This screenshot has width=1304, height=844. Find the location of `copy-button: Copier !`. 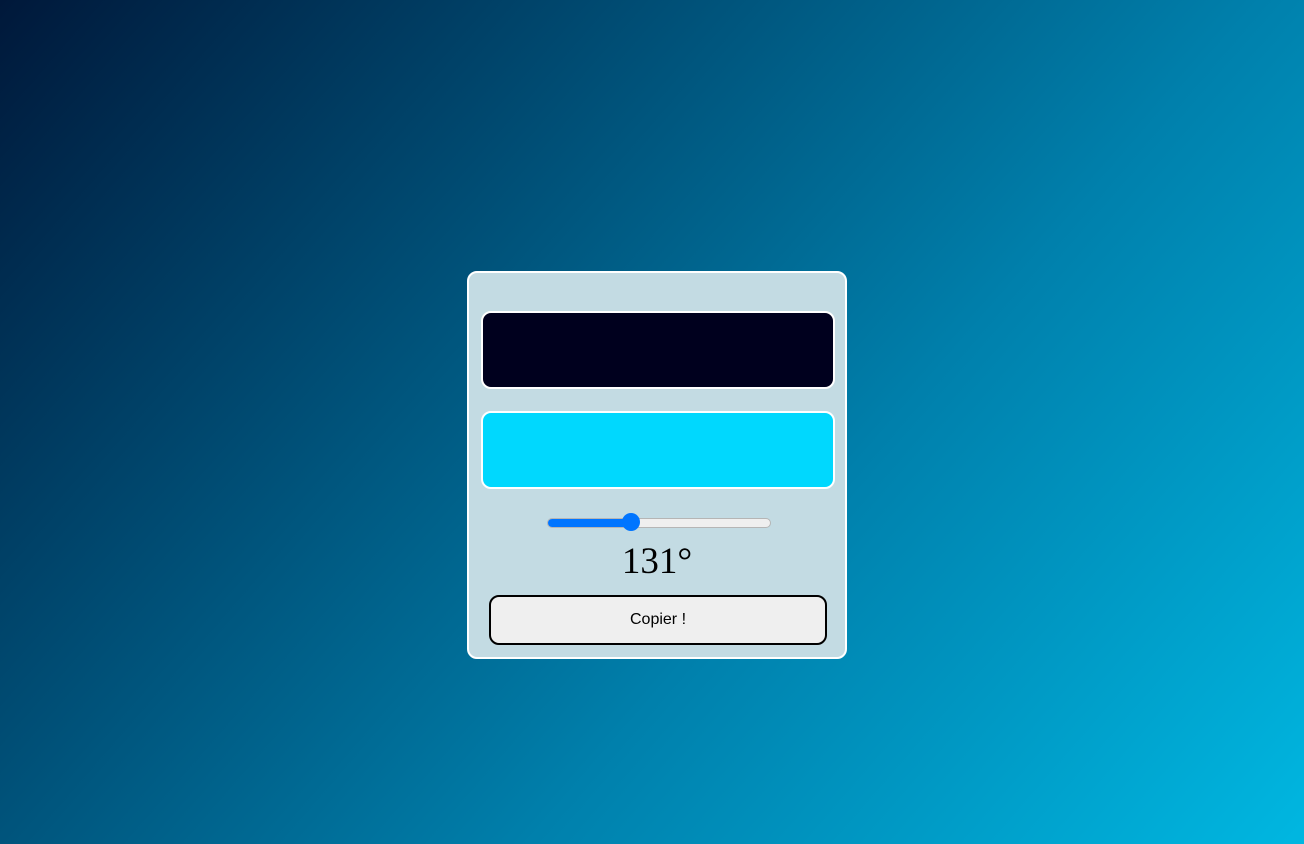

copy-button: Copier ! is located at coordinates (658, 620).